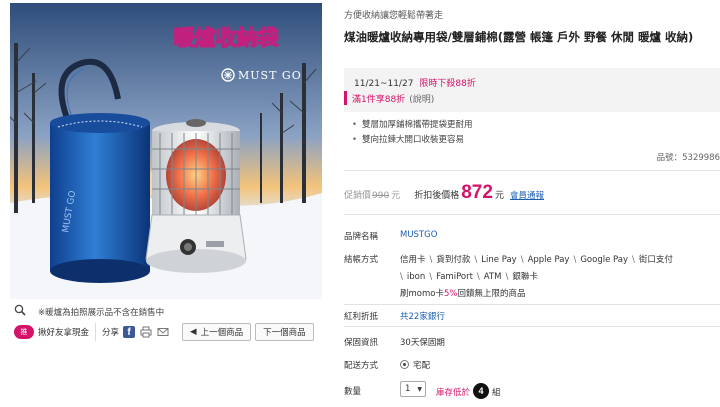 The height and width of the screenshot is (407, 720). I want to click on feature-list: 雙層加厚鋪棉攜帶提袋更耐用 雙向拉鍊大開口收裝更容易, so click(412, 133).